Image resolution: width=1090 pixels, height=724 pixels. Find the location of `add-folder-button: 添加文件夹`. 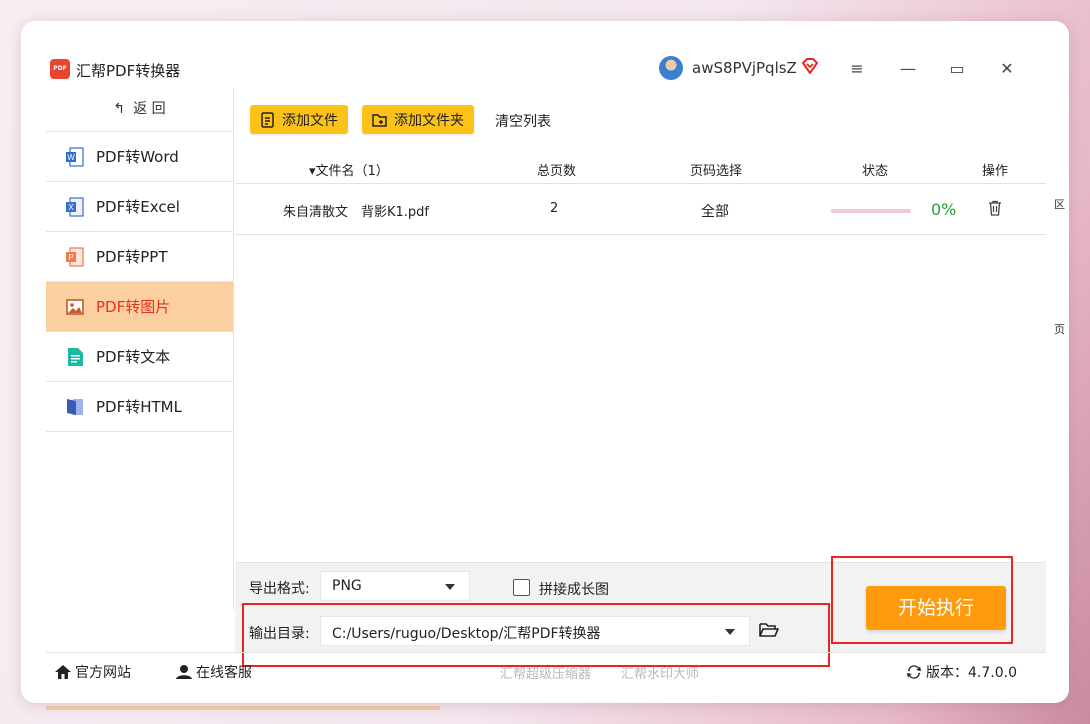

add-folder-button: 添加文件夹 is located at coordinates (418, 119).